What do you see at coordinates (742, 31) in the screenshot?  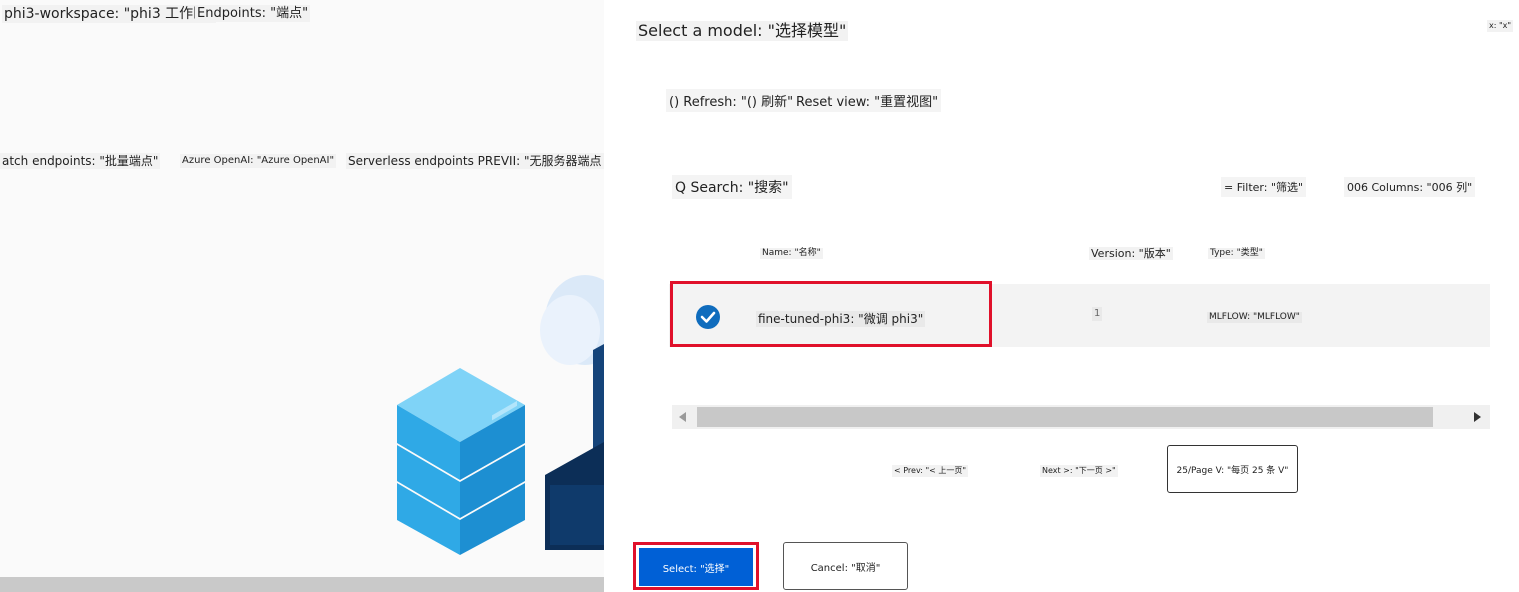 I see `dialog-title: Select a model: "选择模型"` at bounding box center [742, 31].